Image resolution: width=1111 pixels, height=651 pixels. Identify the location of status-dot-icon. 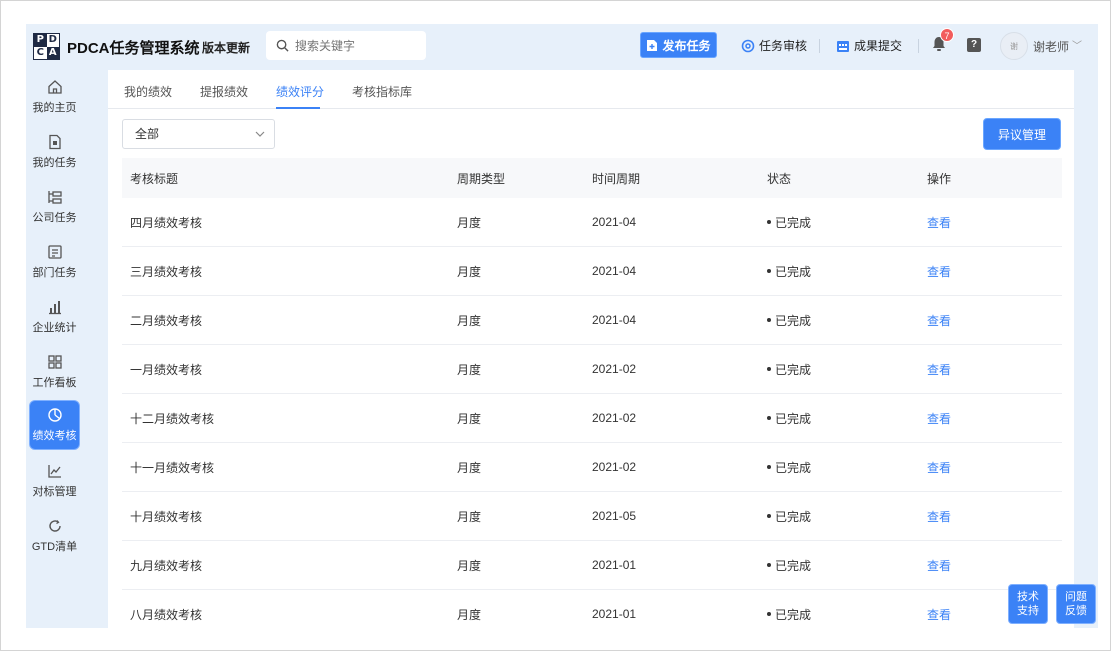
(769, 565).